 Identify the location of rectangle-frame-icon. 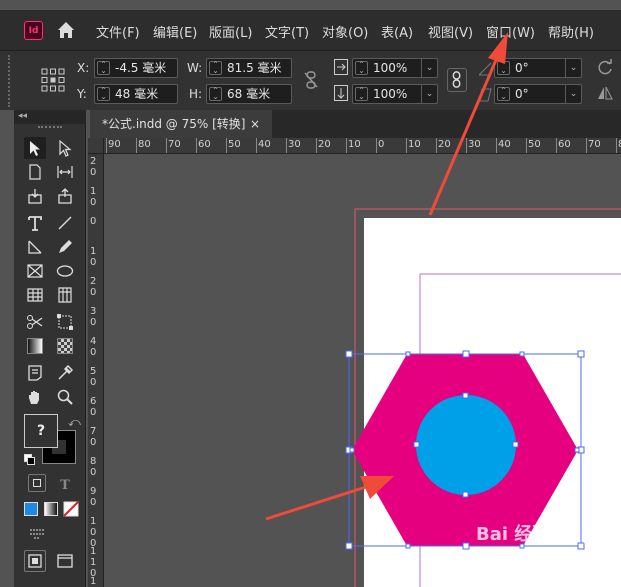
(35, 271).